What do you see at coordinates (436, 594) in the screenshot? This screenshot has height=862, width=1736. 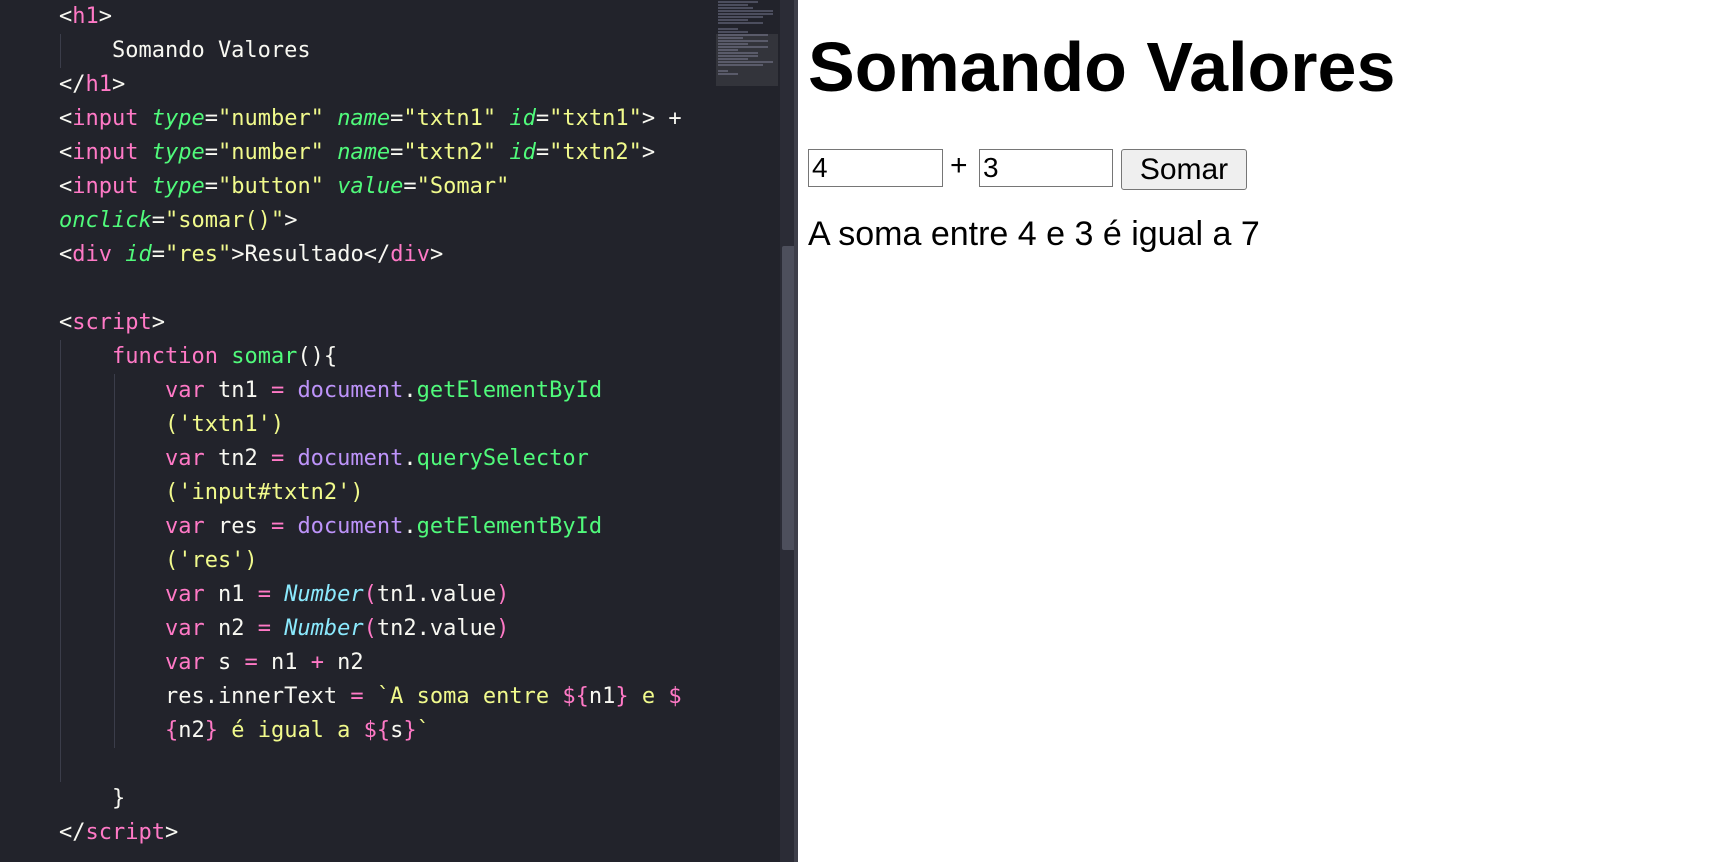 I see `code-token: tn1.value` at bounding box center [436, 594].